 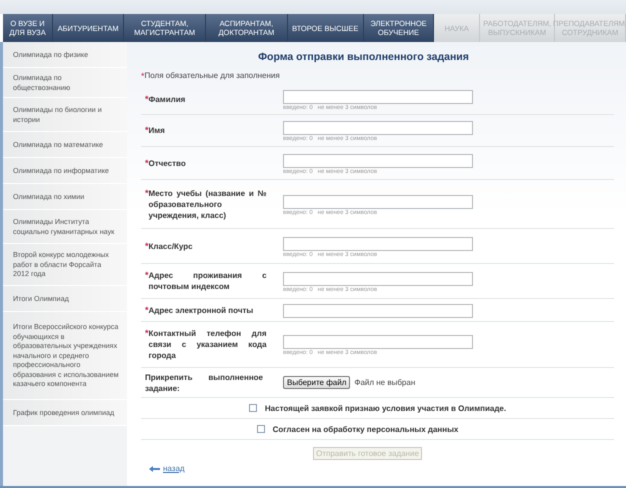 What do you see at coordinates (363, 57) in the screenshot?
I see `form-title: Форма отправки выполненного задания` at bounding box center [363, 57].